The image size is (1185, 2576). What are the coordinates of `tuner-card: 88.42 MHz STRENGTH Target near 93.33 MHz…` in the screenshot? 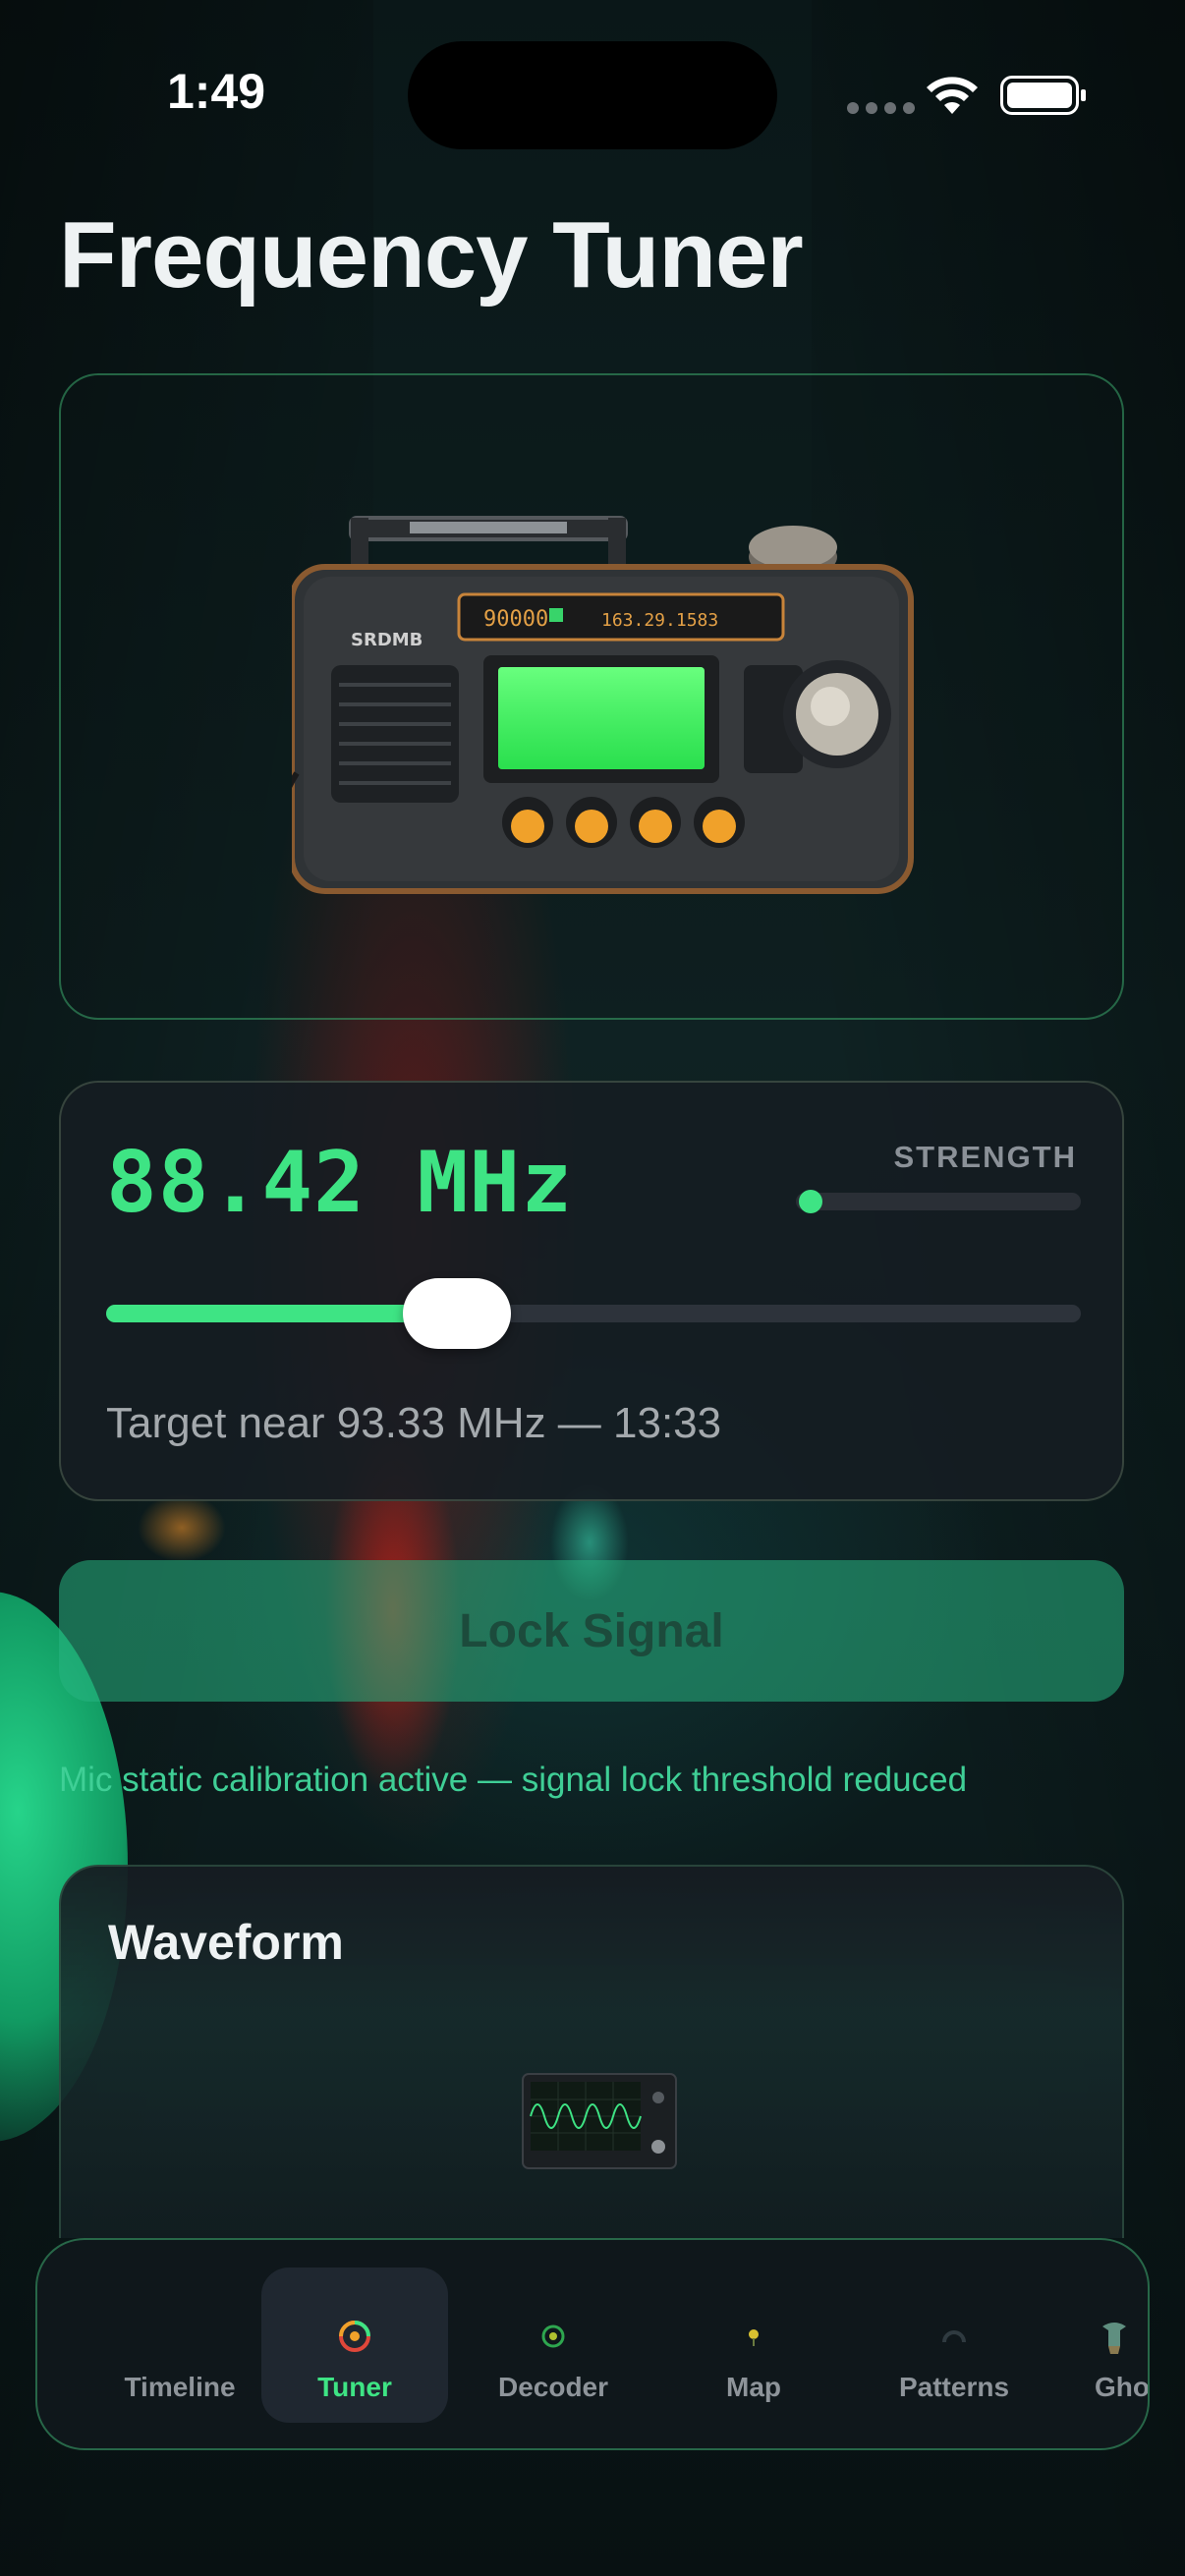 It's located at (592, 1291).